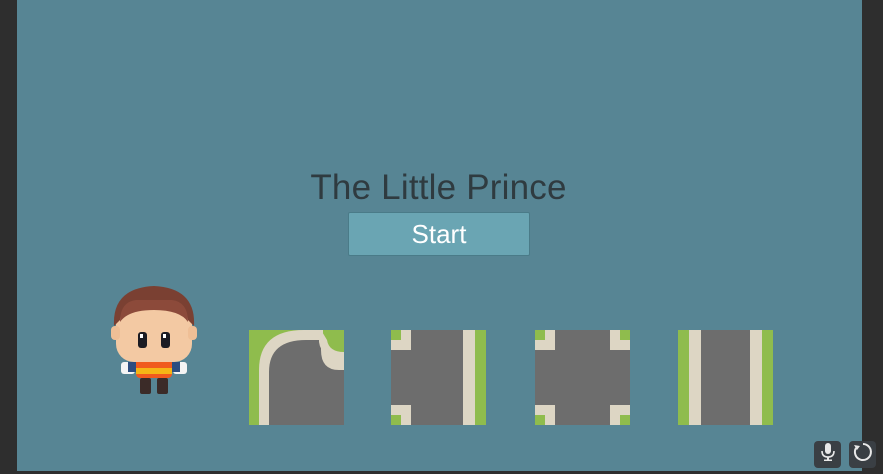  What do you see at coordinates (8, 237) in the screenshot?
I see `left-frame` at bounding box center [8, 237].